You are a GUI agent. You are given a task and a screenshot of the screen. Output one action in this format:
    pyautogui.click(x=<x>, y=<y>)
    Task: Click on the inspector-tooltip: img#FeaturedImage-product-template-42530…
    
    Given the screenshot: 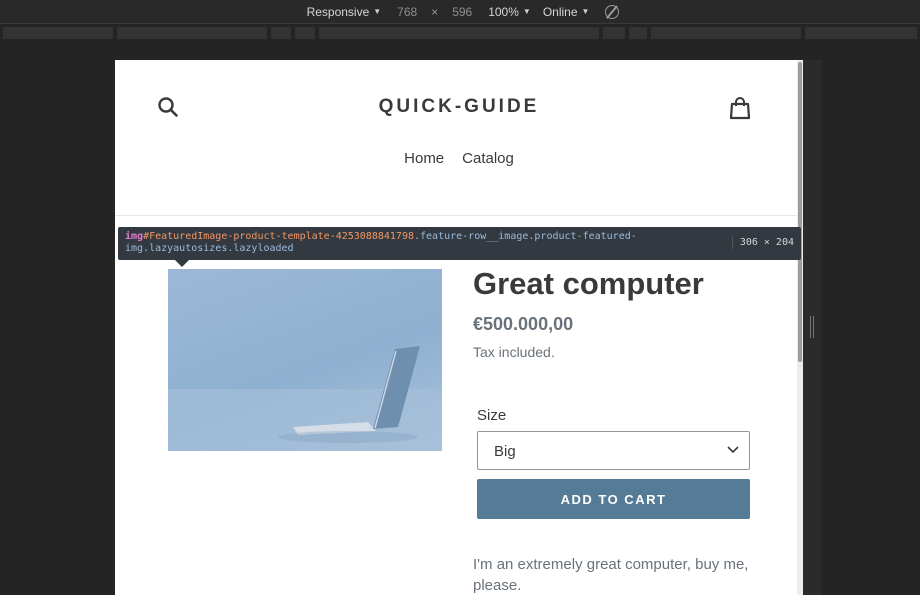 What is the action you would take?
    pyautogui.click(x=459, y=243)
    